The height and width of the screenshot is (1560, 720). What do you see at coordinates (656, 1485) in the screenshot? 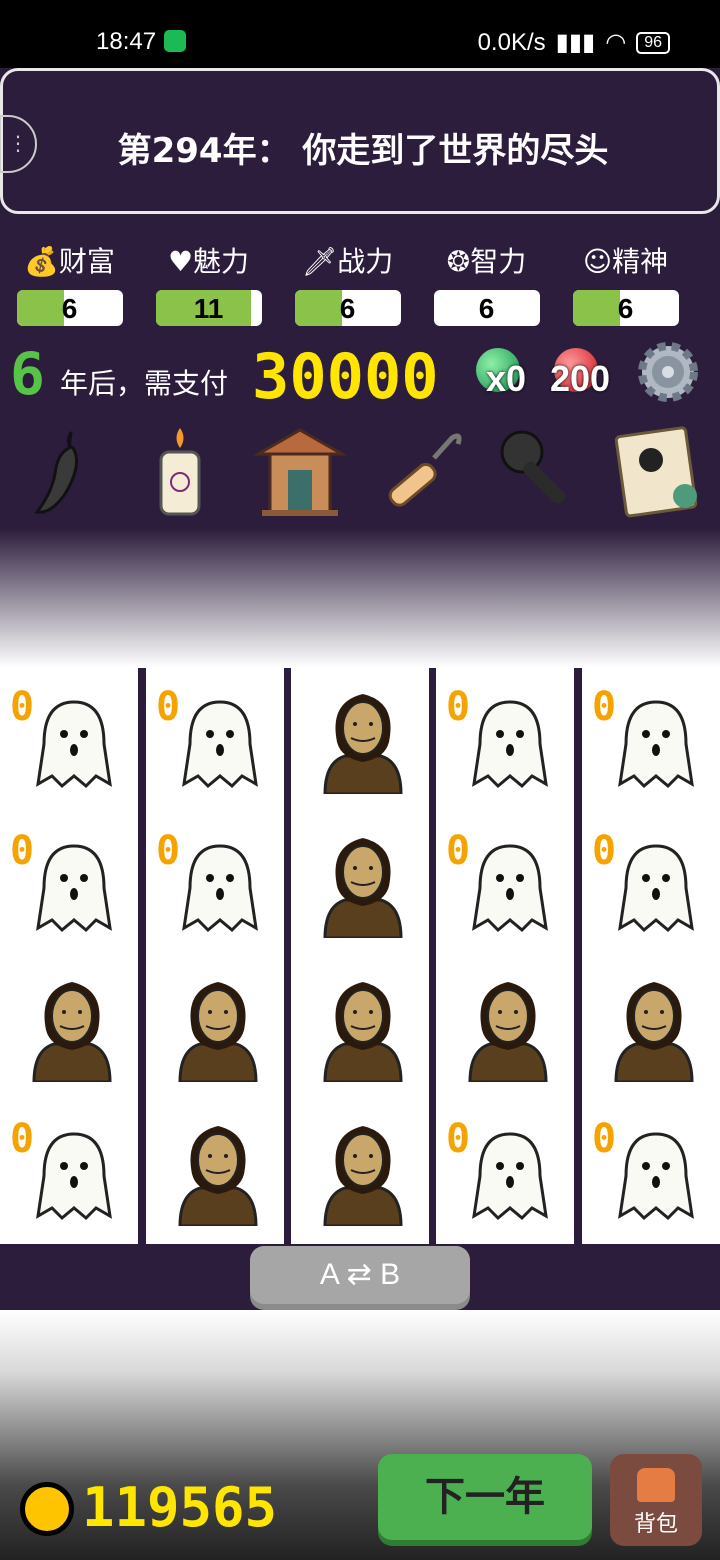
I see `backpack-icon` at bounding box center [656, 1485].